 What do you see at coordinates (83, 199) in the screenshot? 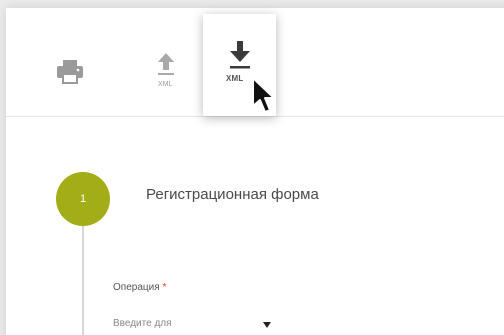
I see `step-number-badge: 1` at bounding box center [83, 199].